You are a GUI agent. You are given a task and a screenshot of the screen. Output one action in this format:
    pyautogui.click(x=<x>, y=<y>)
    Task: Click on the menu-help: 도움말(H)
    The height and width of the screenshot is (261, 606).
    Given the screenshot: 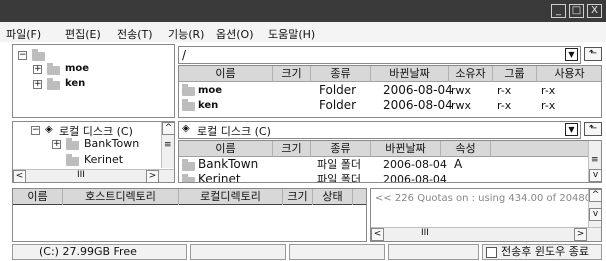 What is the action you would take?
    pyautogui.click(x=291, y=34)
    